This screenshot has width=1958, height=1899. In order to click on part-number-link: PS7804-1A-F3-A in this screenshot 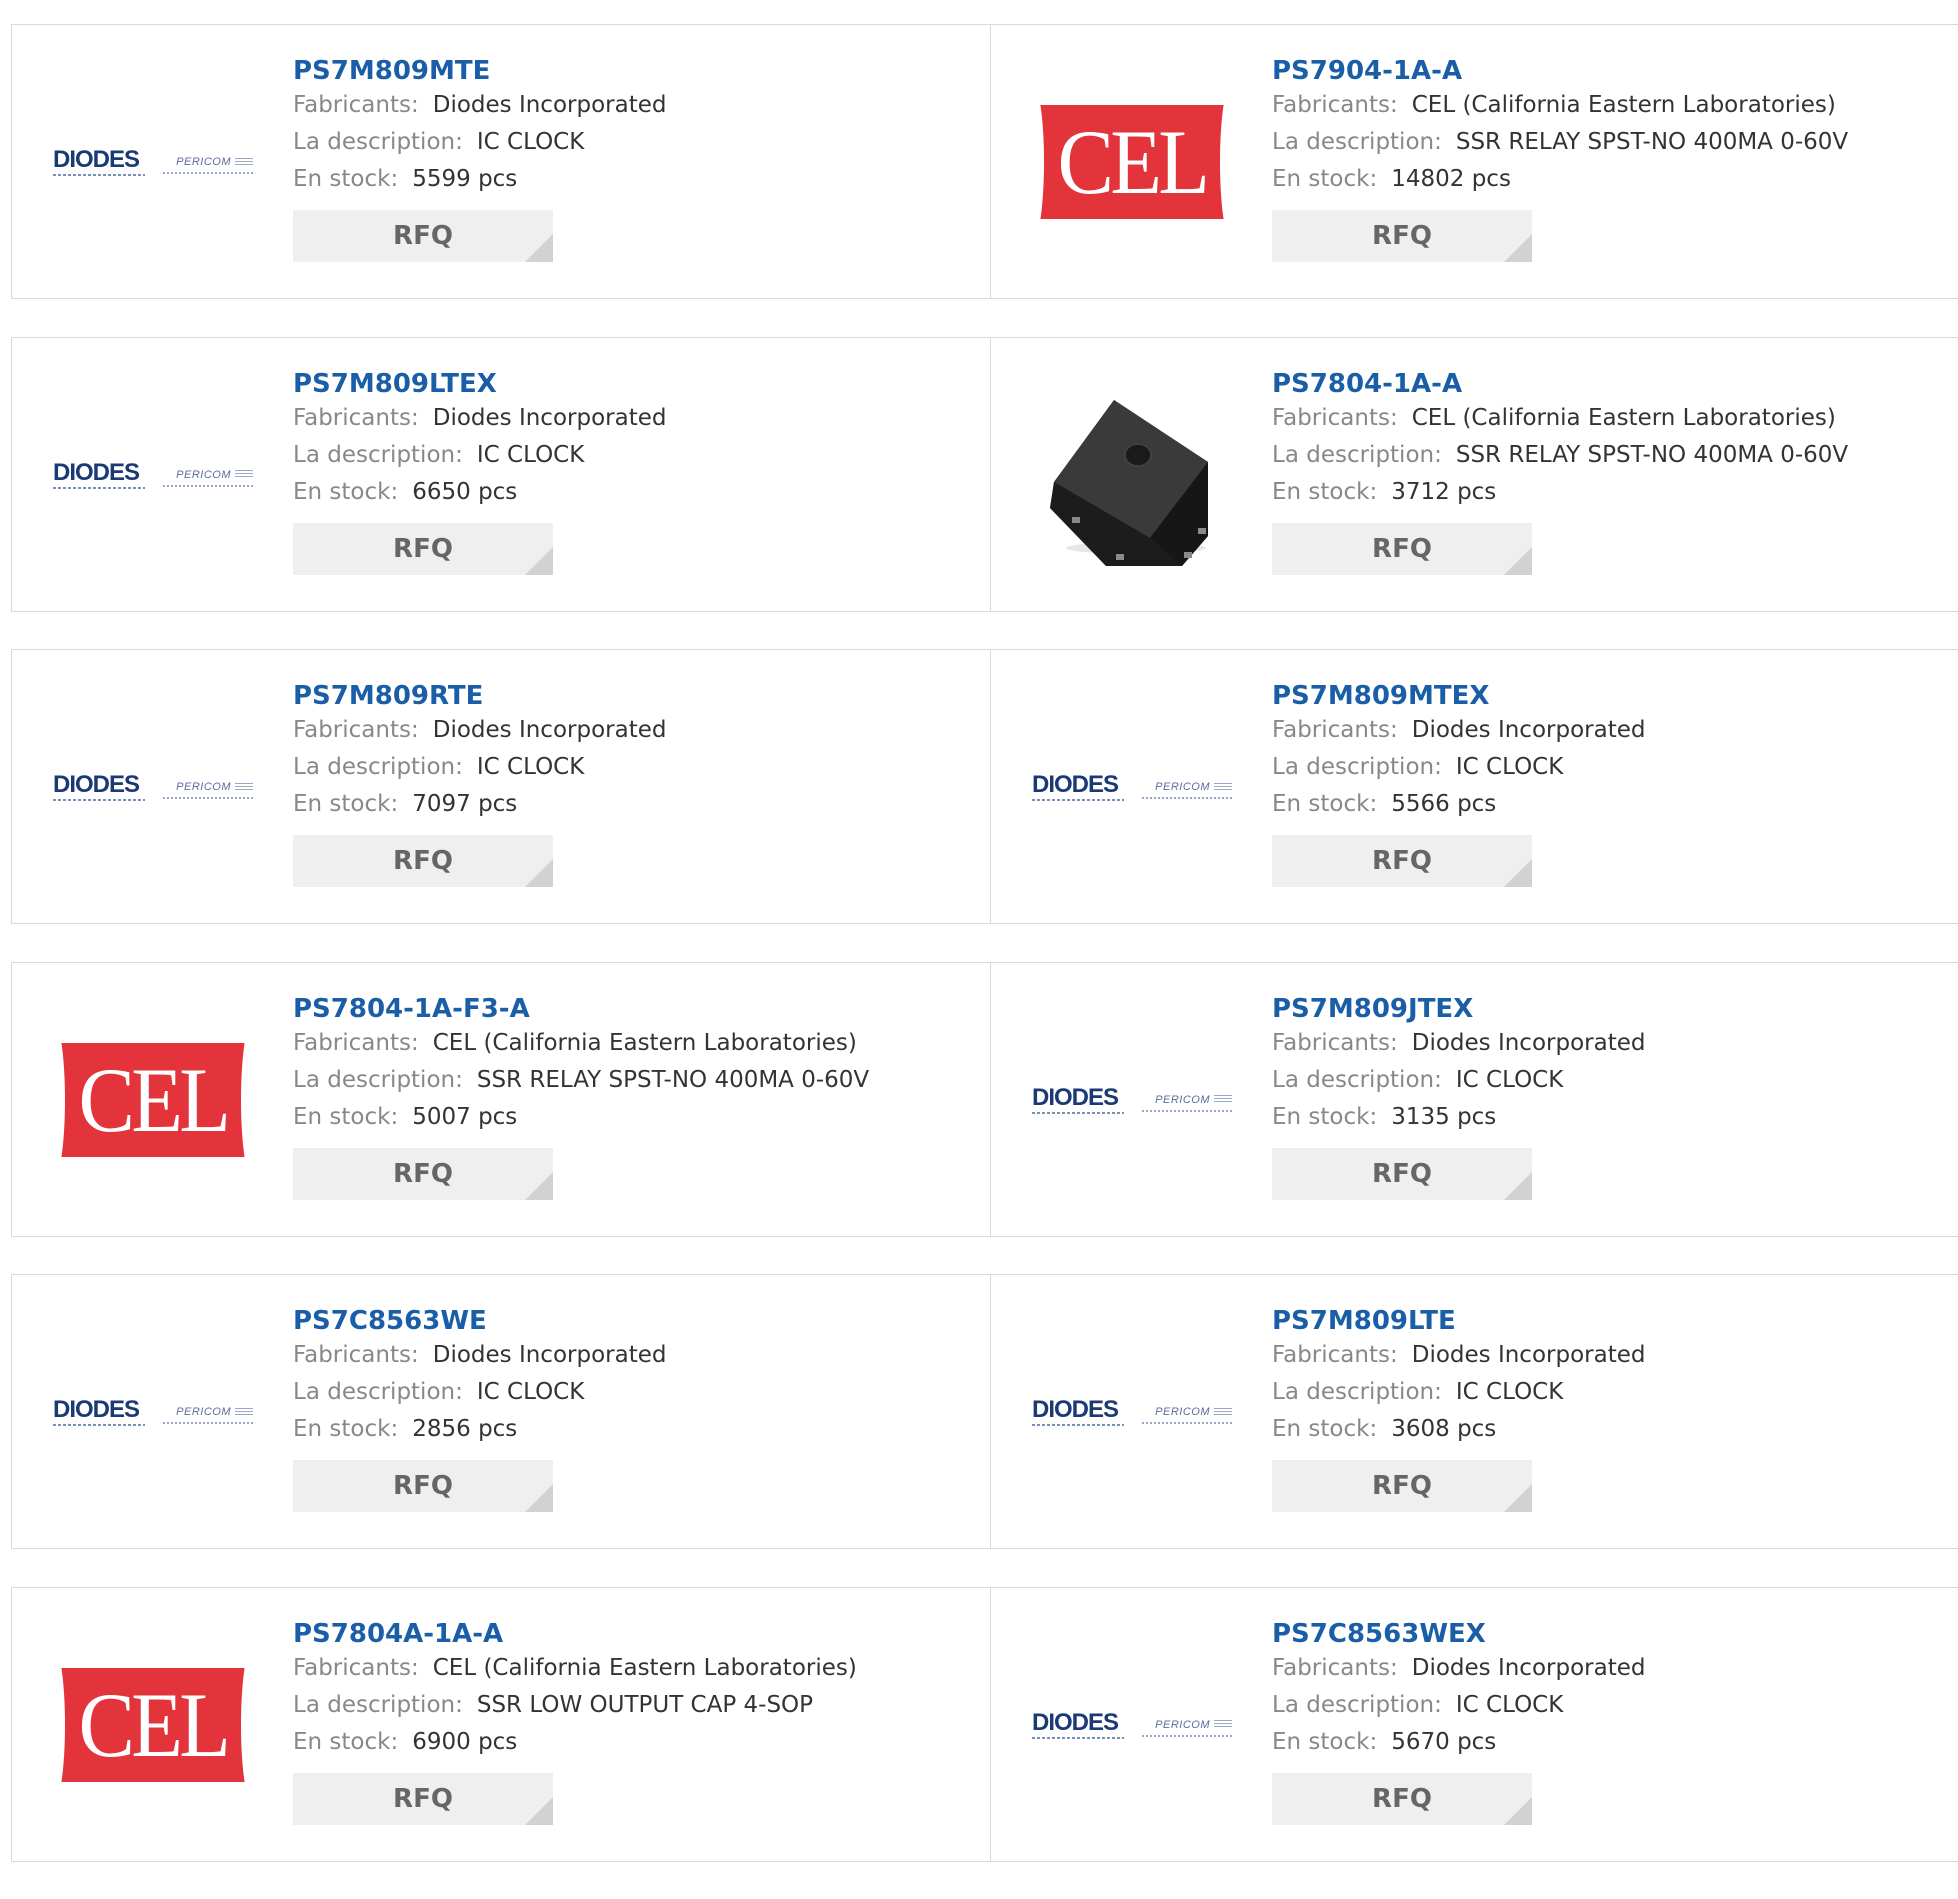, I will do `click(581, 1009)`.